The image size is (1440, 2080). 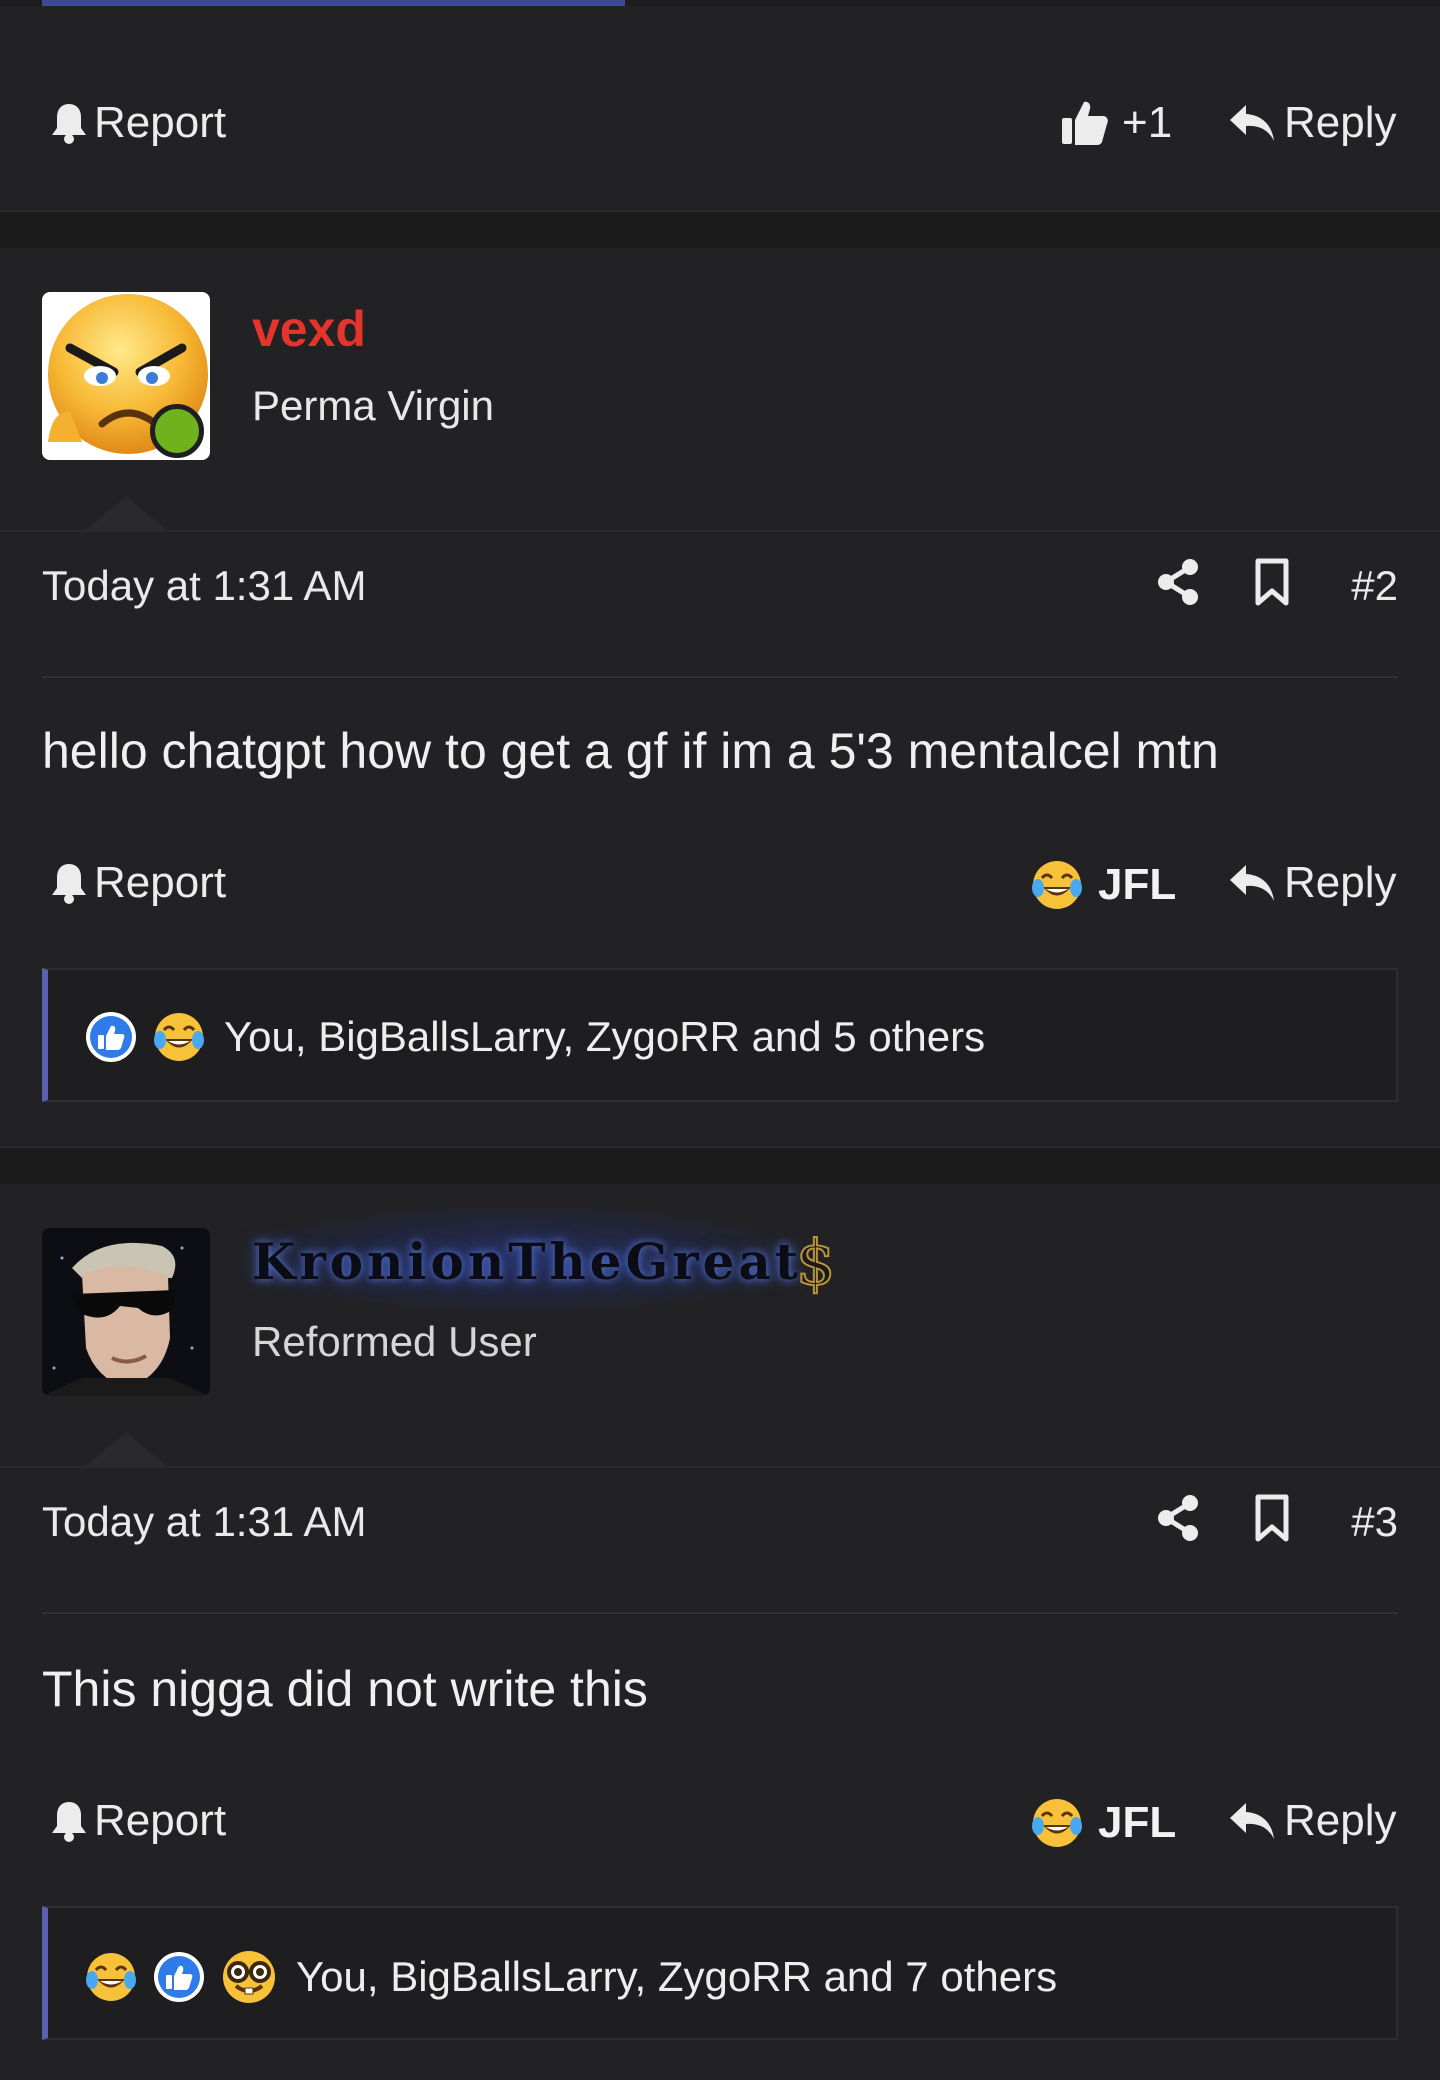 What do you see at coordinates (177, 431) in the screenshot?
I see `online-status-dot` at bounding box center [177, 431].